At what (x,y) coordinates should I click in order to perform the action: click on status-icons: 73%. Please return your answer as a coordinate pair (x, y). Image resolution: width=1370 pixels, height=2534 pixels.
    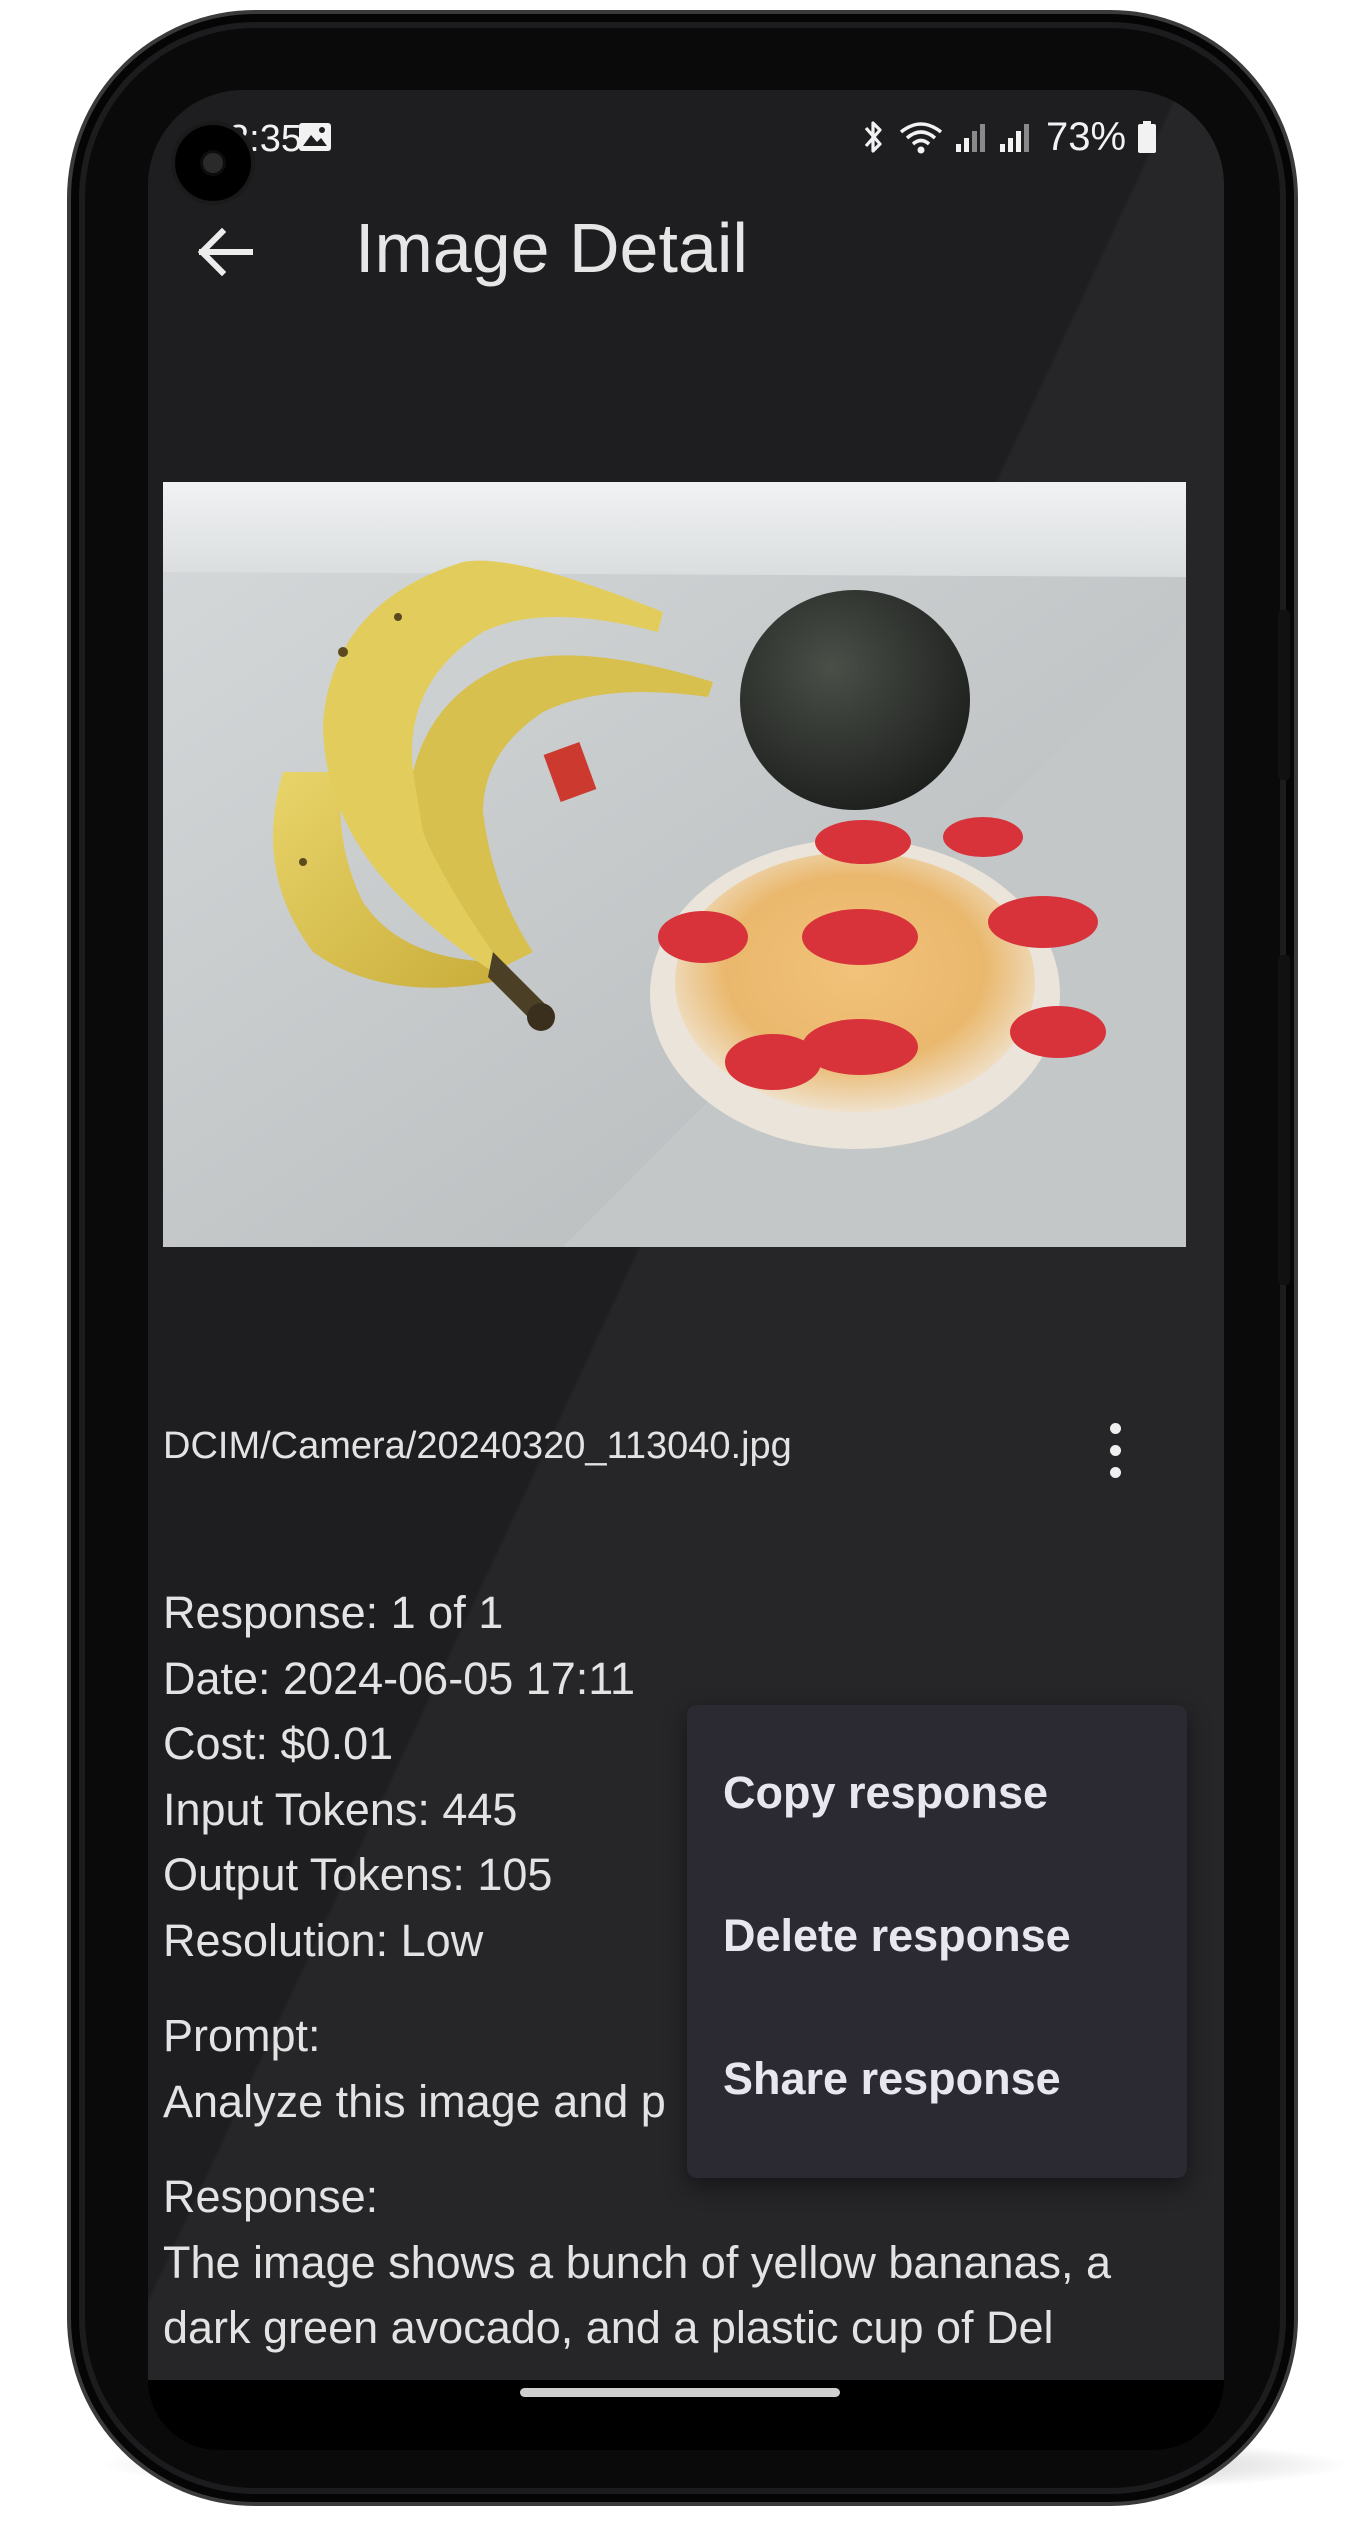
    Looking at the image, I should click on (1008, 137).